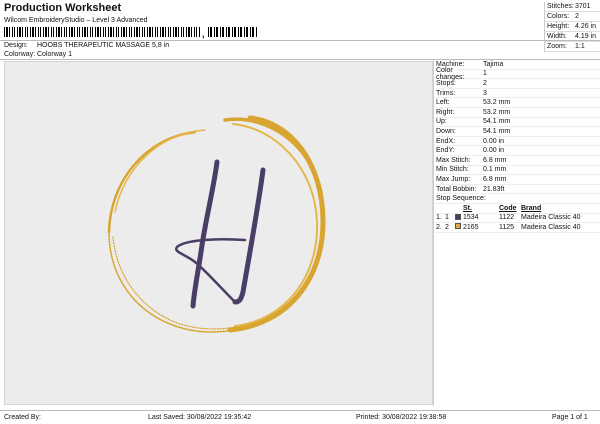 This screenshot has height=424, width=600. I want to click on design-row: Design: HOOBS THERAPEUTIC MASSAGE 5,8 in, so click(86, 45).